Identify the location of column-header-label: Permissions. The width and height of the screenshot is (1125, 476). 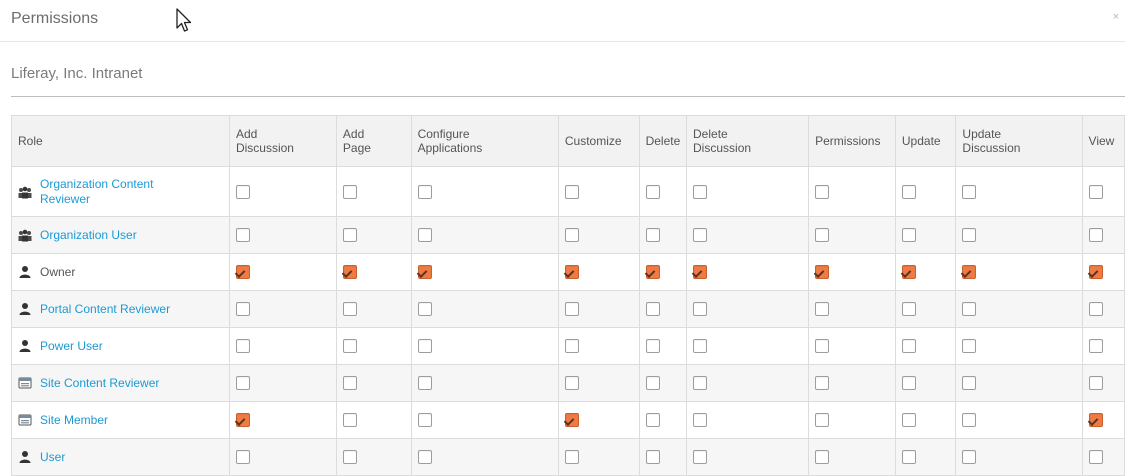
(848, 141).